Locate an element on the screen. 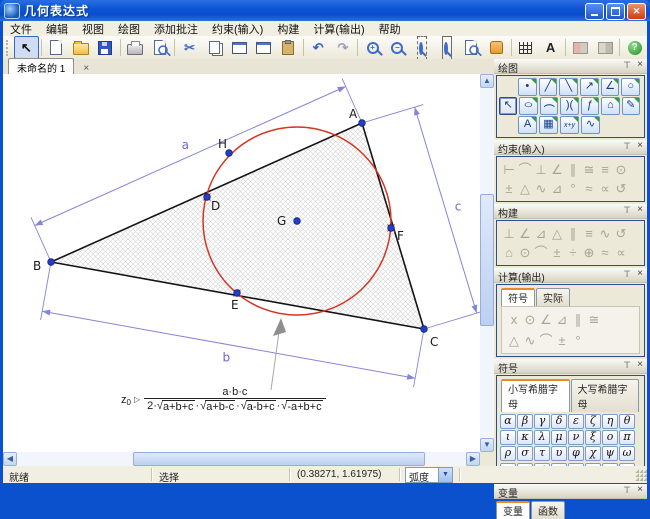  menu-item-3: 绘图 is located at coordinates (129, 29).